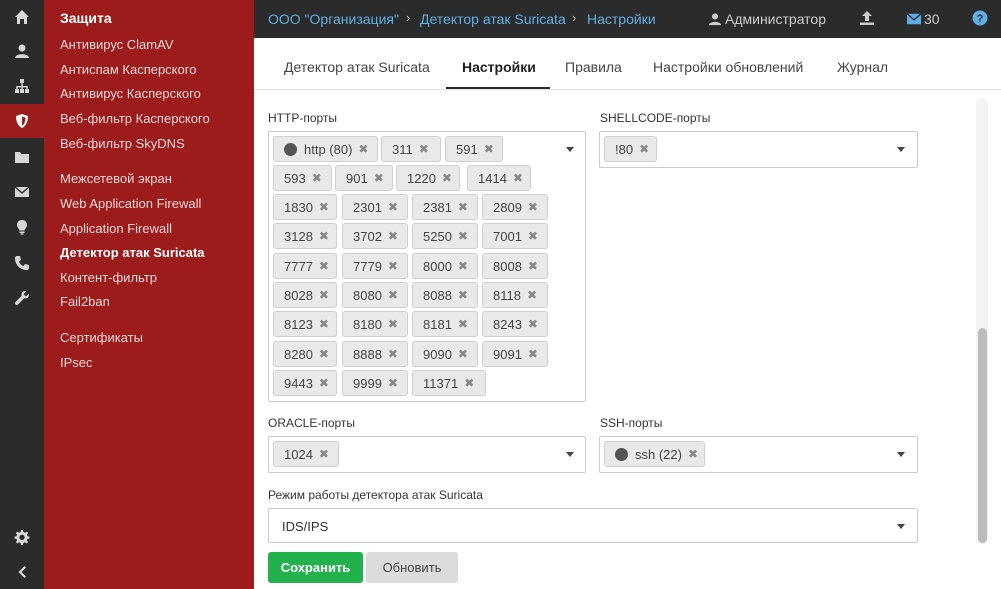 This screenshot has width=1001, height=589. What do you see at coordinates (621, 19) in the screenshot?
I see `breadcrumb-settings: Настройки` at bounding box center [621, 19].